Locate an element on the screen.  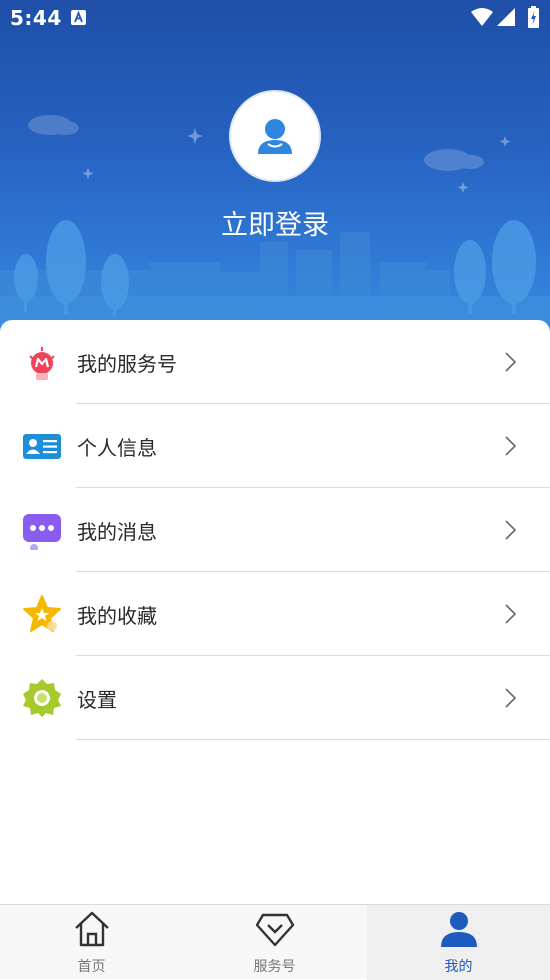
menu-item-personal-info: 个人信息 is located at coordinates (275, 446).